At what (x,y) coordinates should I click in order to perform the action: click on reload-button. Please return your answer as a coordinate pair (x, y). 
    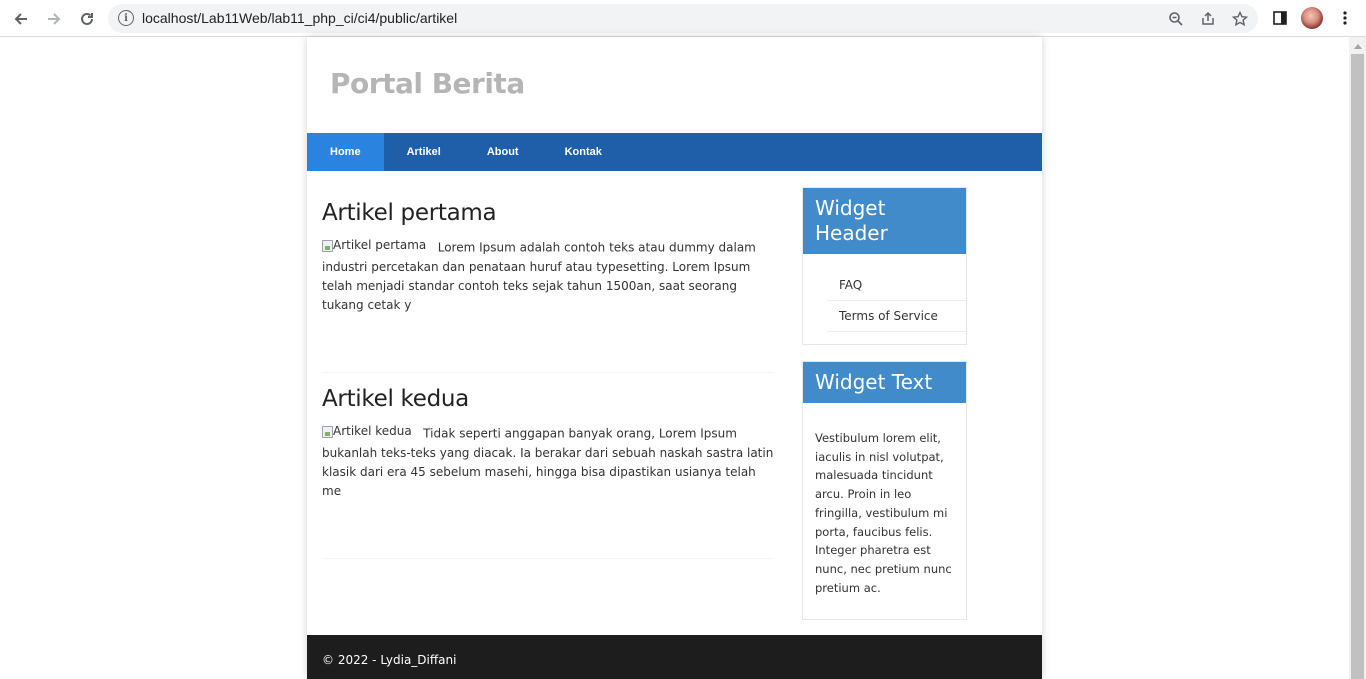
    Looking at the image, I should click on (87, 19).